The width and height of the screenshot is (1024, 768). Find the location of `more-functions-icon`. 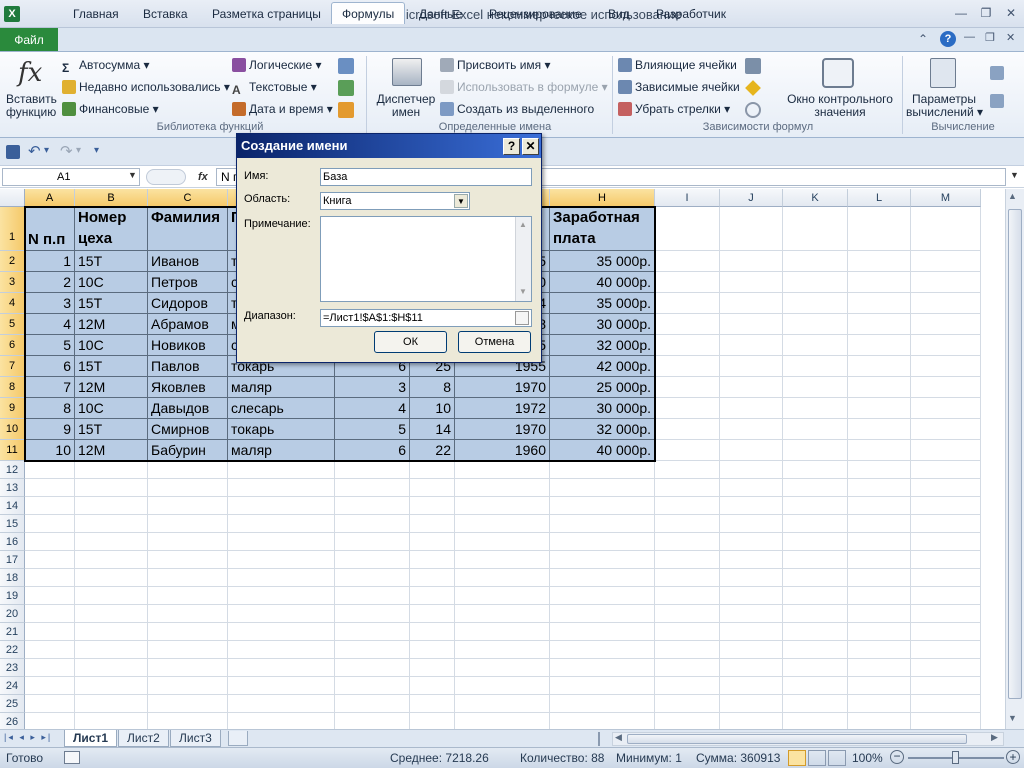

more-functions-icon is located at coordinates (346, 110).